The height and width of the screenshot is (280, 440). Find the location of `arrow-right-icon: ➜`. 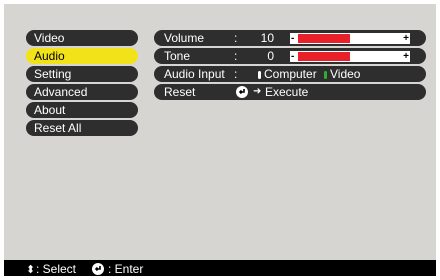

arrow-right-icon: ➜ is located at coordinates (257, 91).